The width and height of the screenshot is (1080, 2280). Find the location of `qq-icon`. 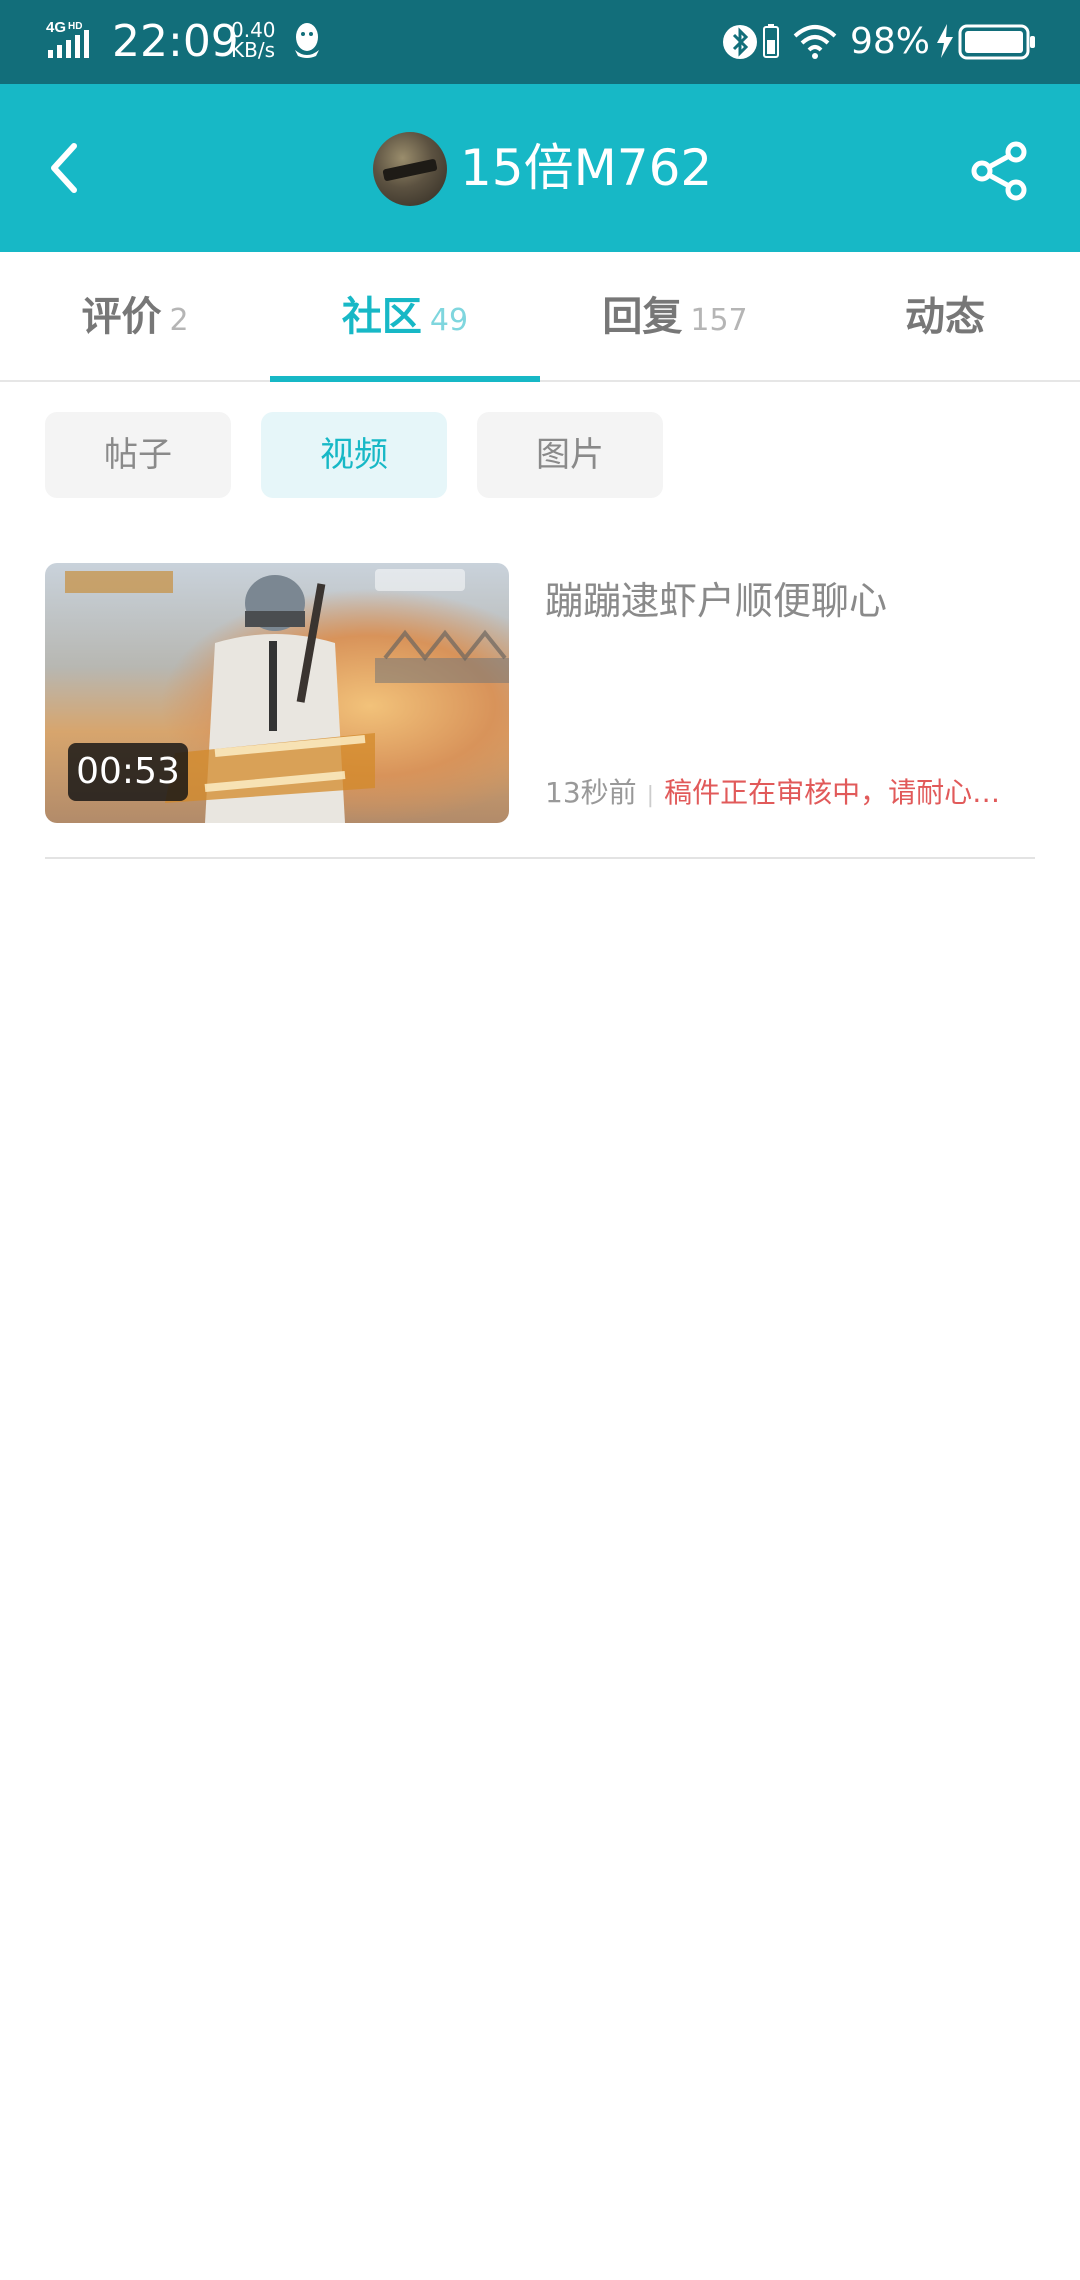

qq-icon is located at coordinates (307, 40).